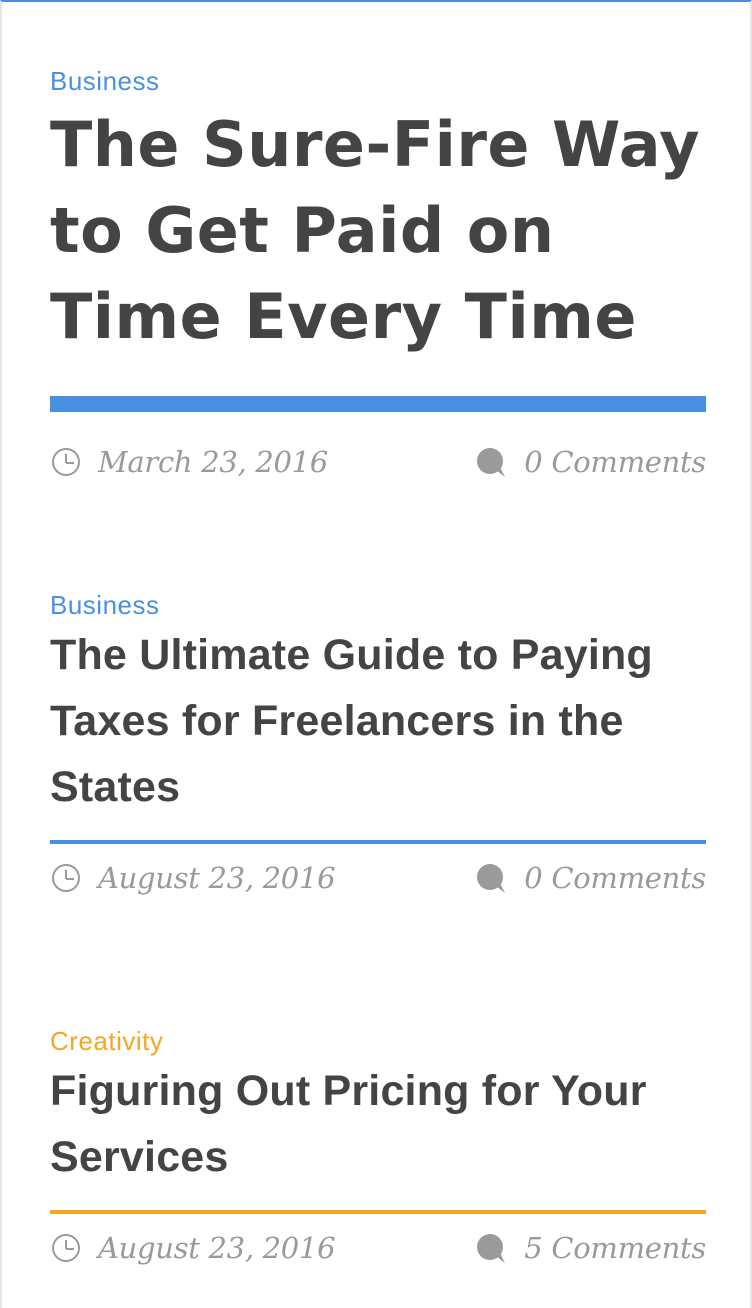 This screenshot has width=752, height=1308. Describe the element at coordinates (213, 462) in the screenshot. I see `post-date-text: March 23, 2016` at that location.